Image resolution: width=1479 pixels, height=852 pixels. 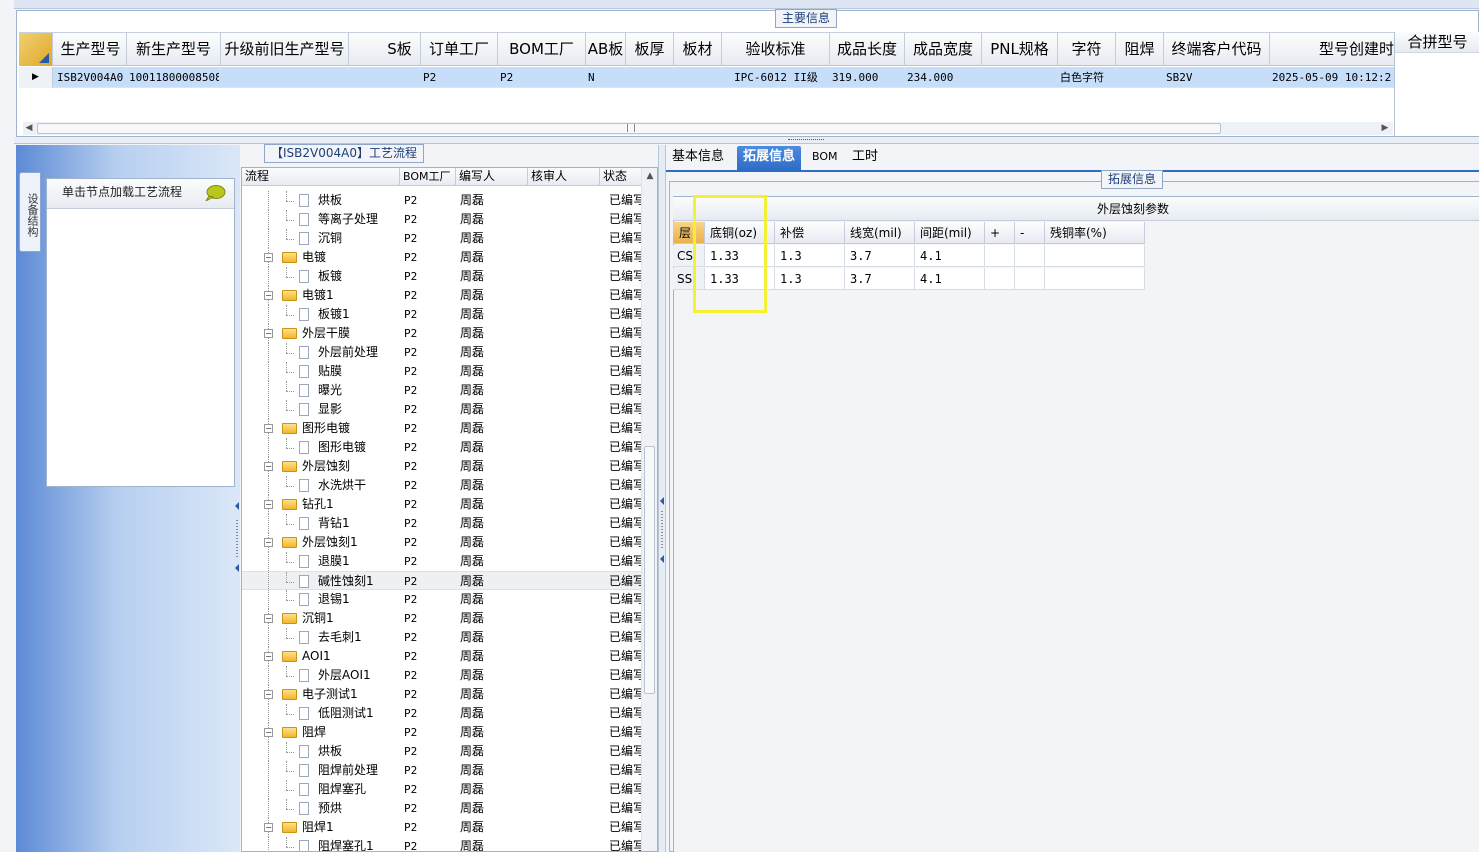 What do you see at coordinates (442, 808) in the screenshot?
I see `tree-node: 预烘 P2 周磊 已编写` at bounding box center [442, 808].